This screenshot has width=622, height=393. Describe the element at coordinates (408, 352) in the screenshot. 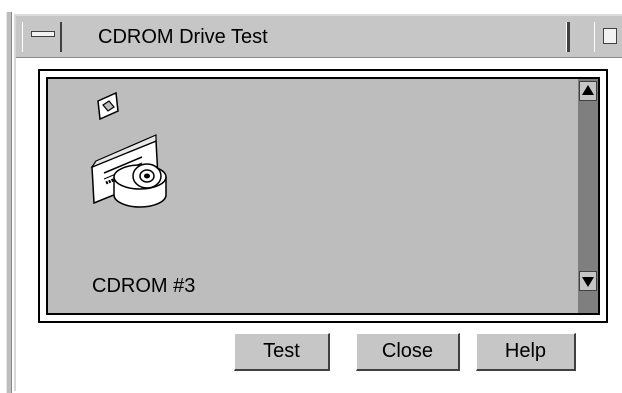

I see `close-button: Close` at that location.